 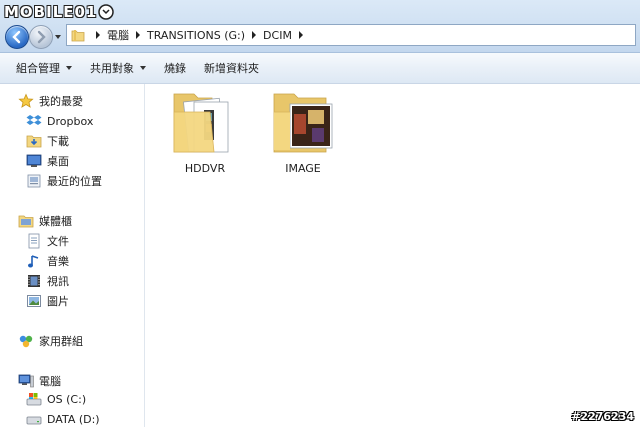 I want to click on address-bar-area: MOBILE01 電腦 TRANSITIONS (G:) DCIM, so click(x=320, y=26).